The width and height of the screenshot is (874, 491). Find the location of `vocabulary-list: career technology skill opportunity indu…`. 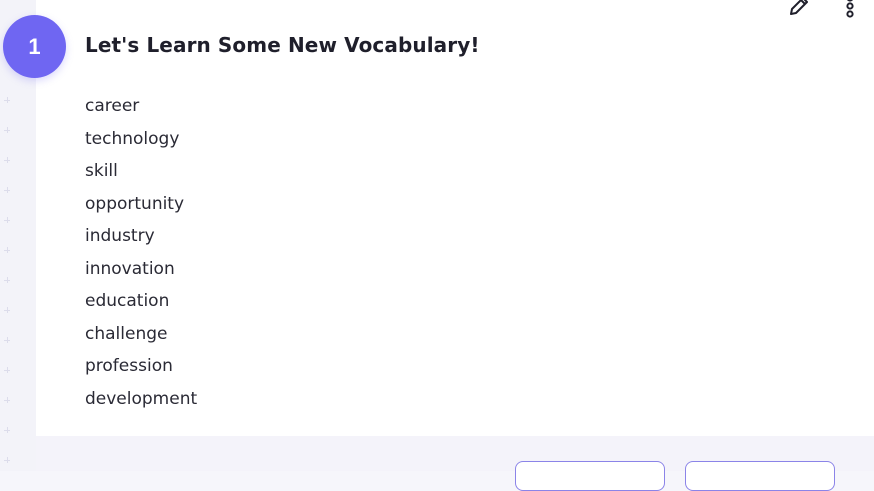

vocabulary-list: career technology skill opportunity indu… is located at coordinates (141, 252).